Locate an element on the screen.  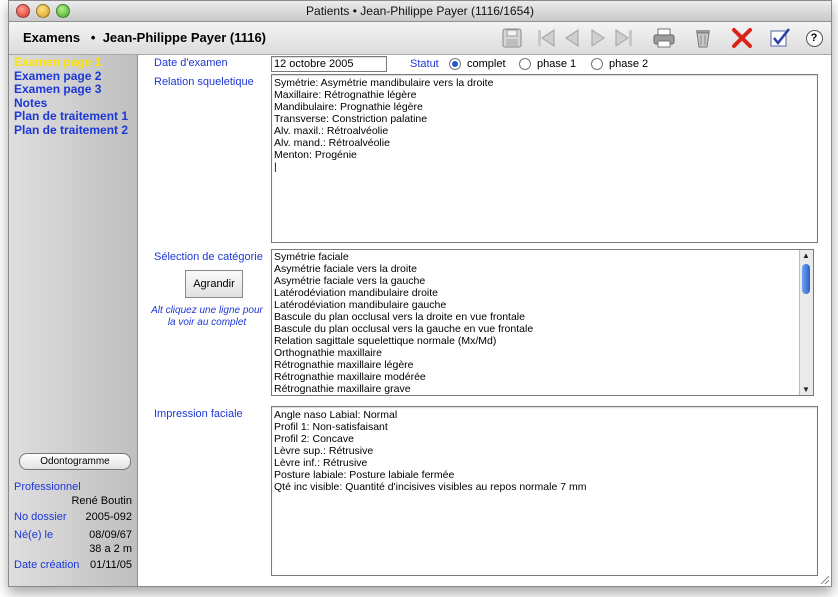
minimize-window-button is located at coordinates (43, 11).